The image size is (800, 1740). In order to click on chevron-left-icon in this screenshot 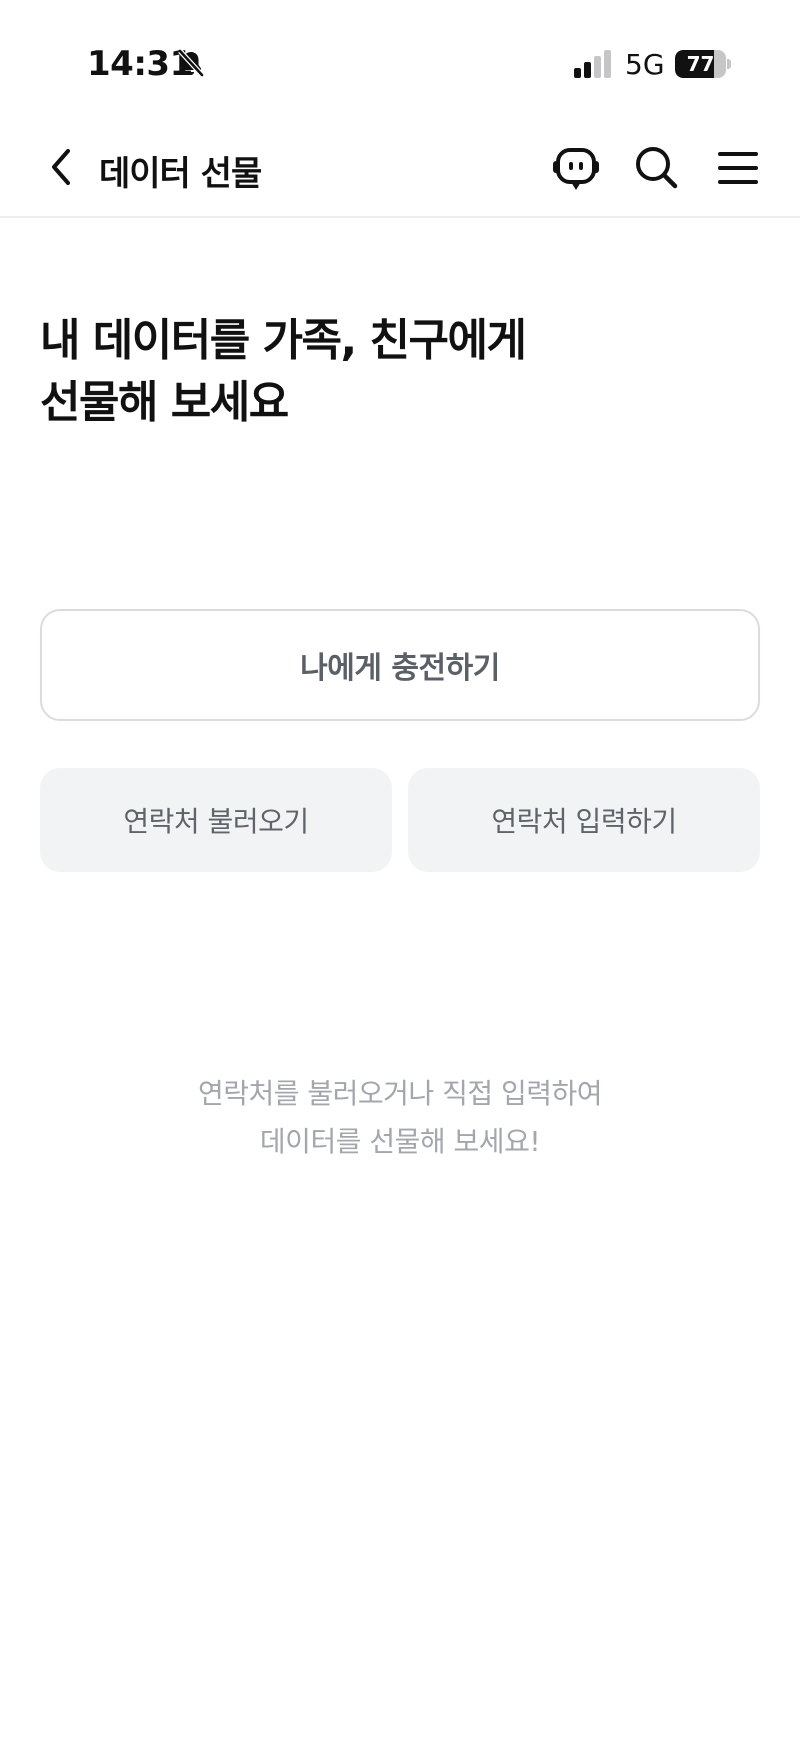, I will do `click(61, 167)`.